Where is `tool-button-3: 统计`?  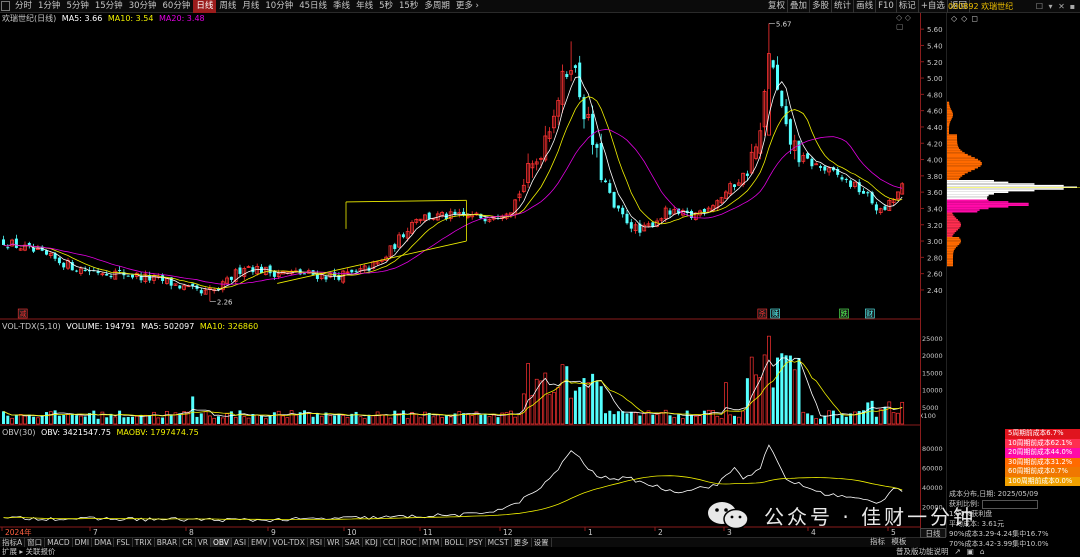
tool-button-3: 统计 is located at coordinates (843, 6).